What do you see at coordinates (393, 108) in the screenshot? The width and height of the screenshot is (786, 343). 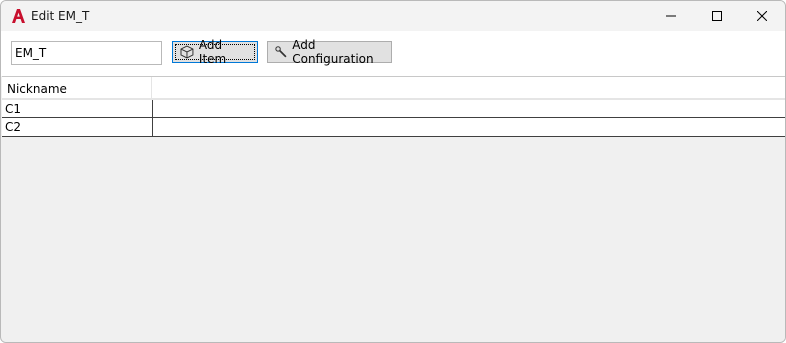 I see `table-row: C1` at bounding box center [393, 108].